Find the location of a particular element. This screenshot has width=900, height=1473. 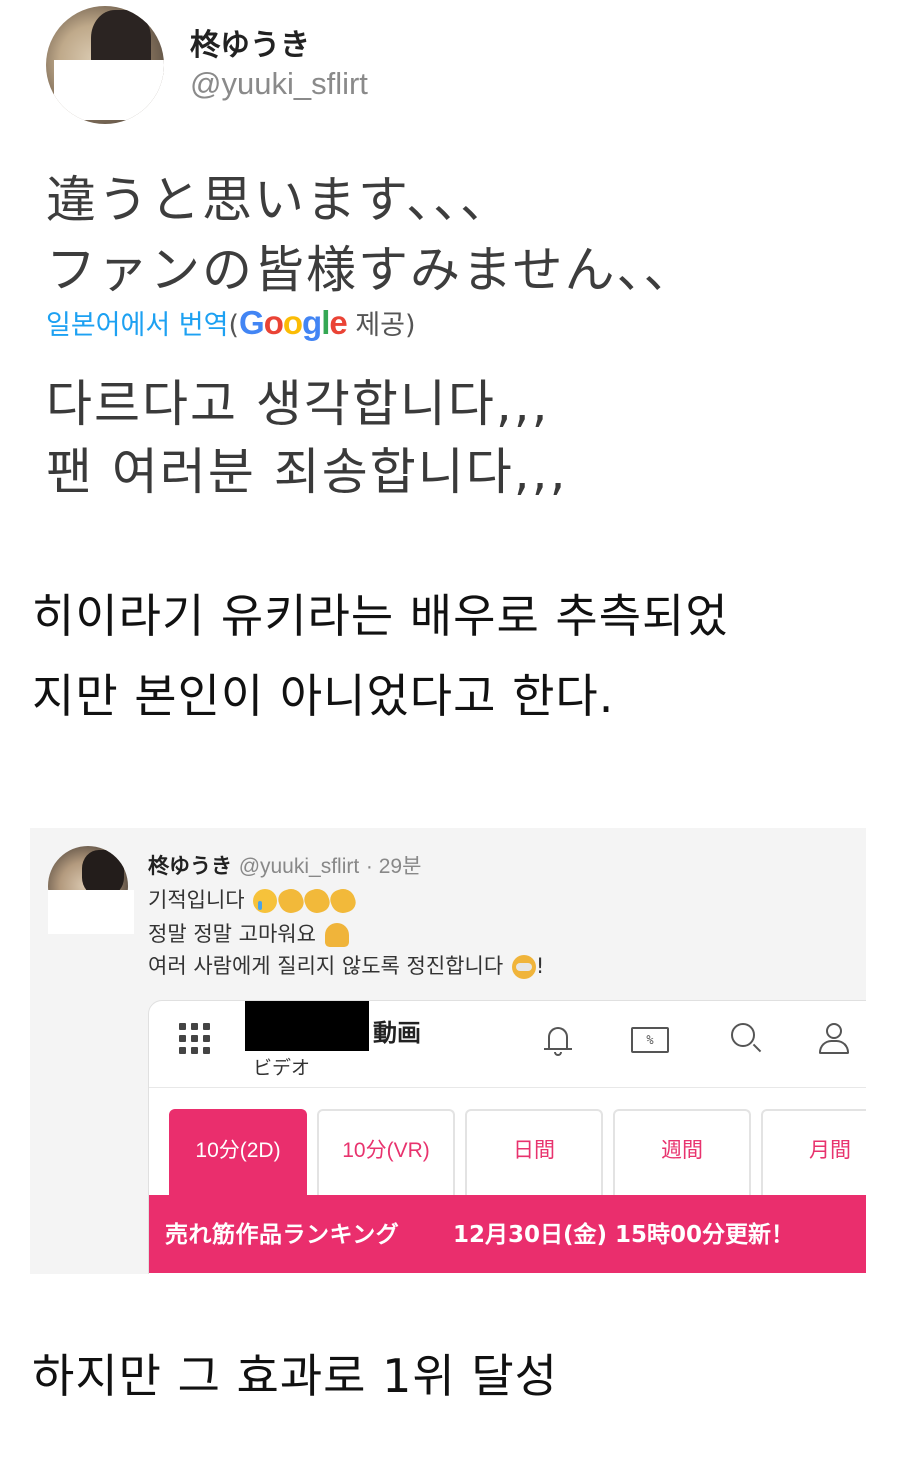

bell-icon is located at coordinates (558, 1039).